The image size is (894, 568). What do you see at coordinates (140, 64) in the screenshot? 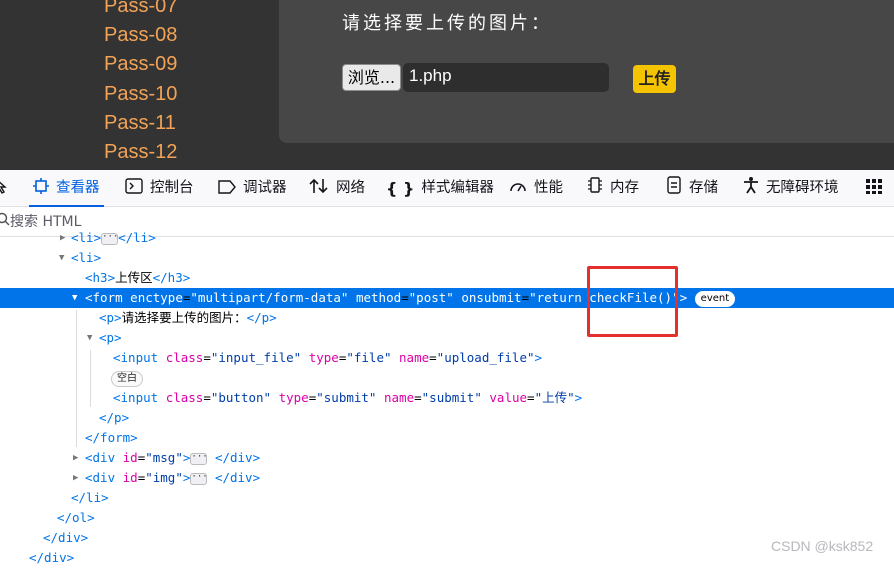
I see `pass-link: Pass-09` at bounding box center [140, 64].